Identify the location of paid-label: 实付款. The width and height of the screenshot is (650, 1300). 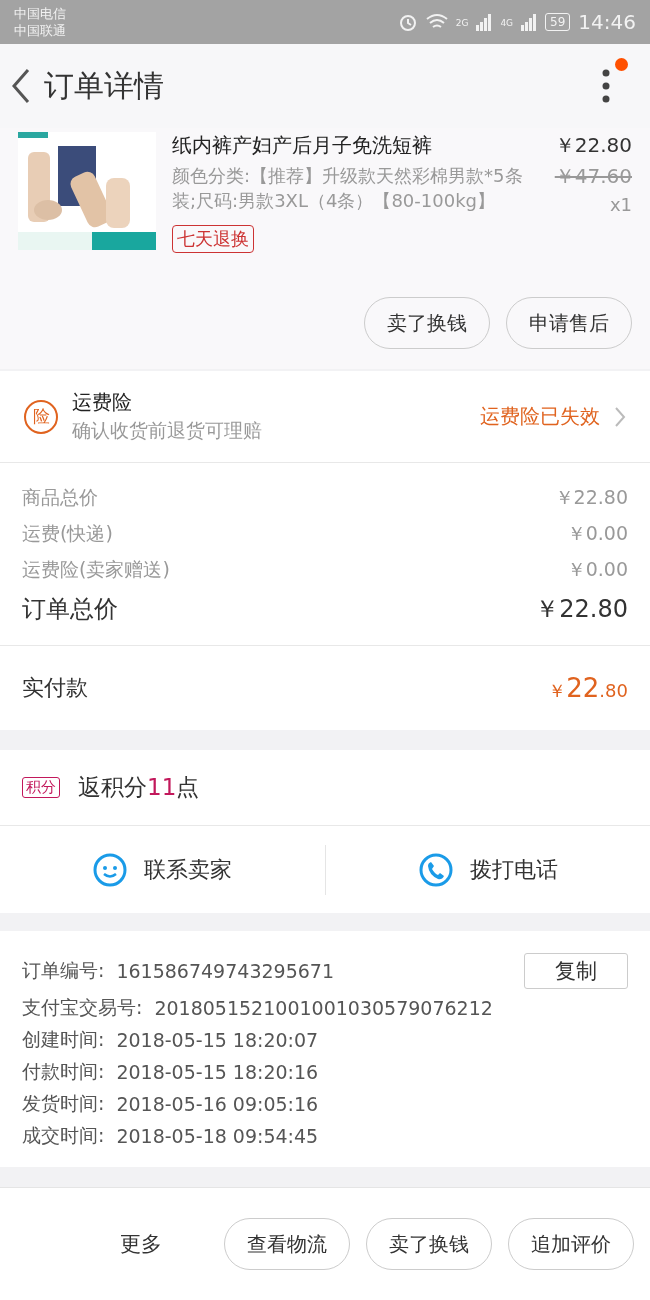
(55, 688).